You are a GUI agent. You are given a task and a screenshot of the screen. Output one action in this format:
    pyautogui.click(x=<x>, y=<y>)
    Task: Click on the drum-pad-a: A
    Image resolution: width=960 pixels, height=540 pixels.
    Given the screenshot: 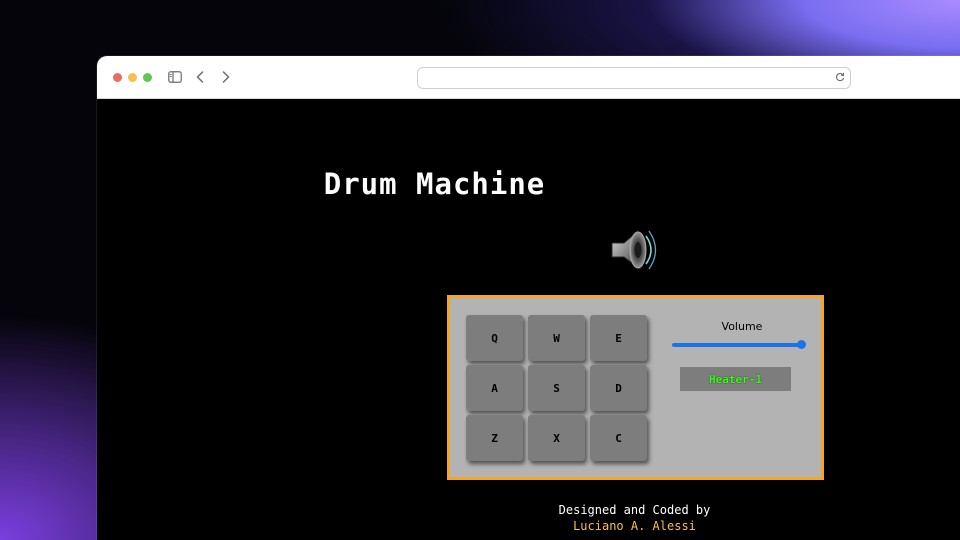 What is the action you would take?
    pyautogui.click(x=494, y=388)
    